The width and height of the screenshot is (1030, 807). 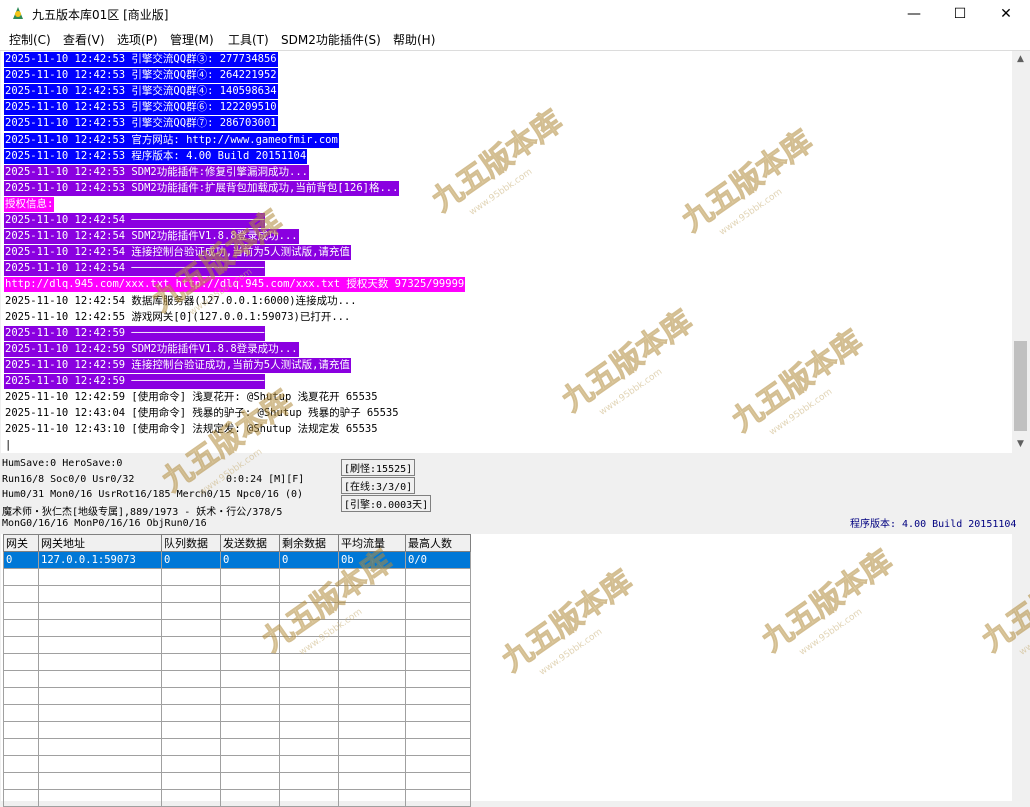 What do you see at coordinates (250, 543) in the screenshot?
I see `column-header: 发送数据` at bounding box center [250, 543].